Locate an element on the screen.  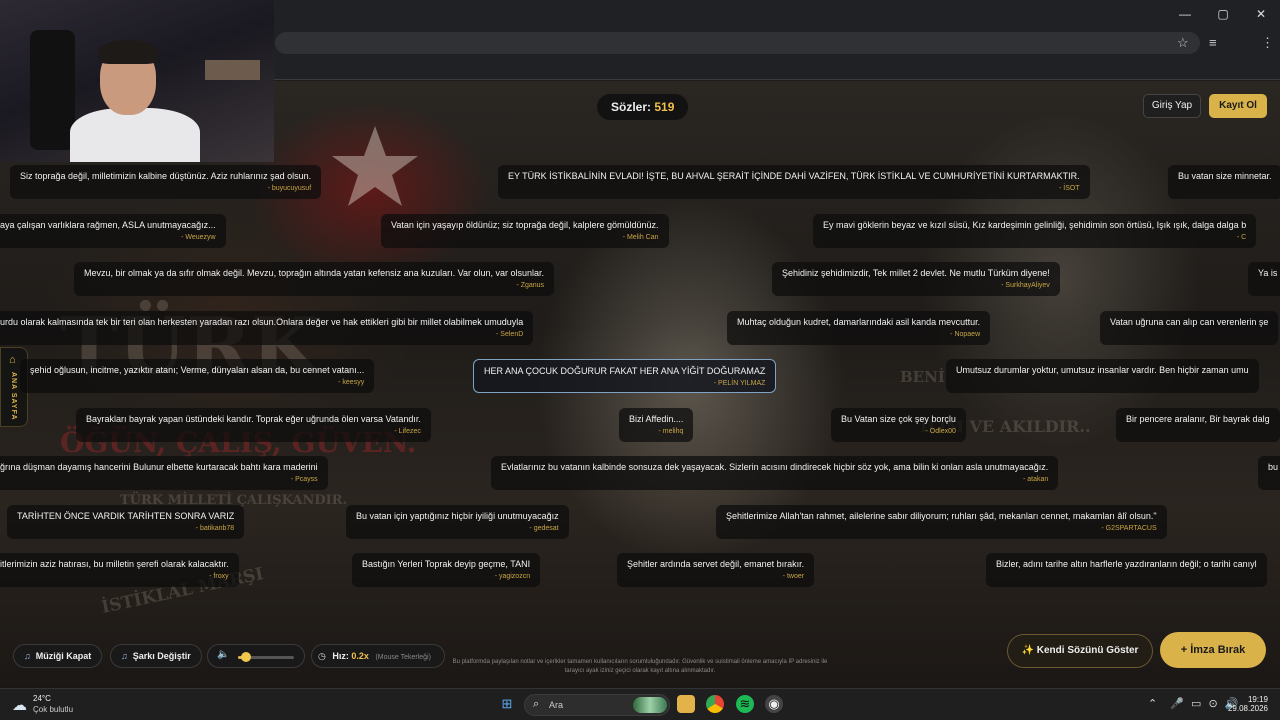
clock-time: 19:19 is located at coordinates (1257, 699).